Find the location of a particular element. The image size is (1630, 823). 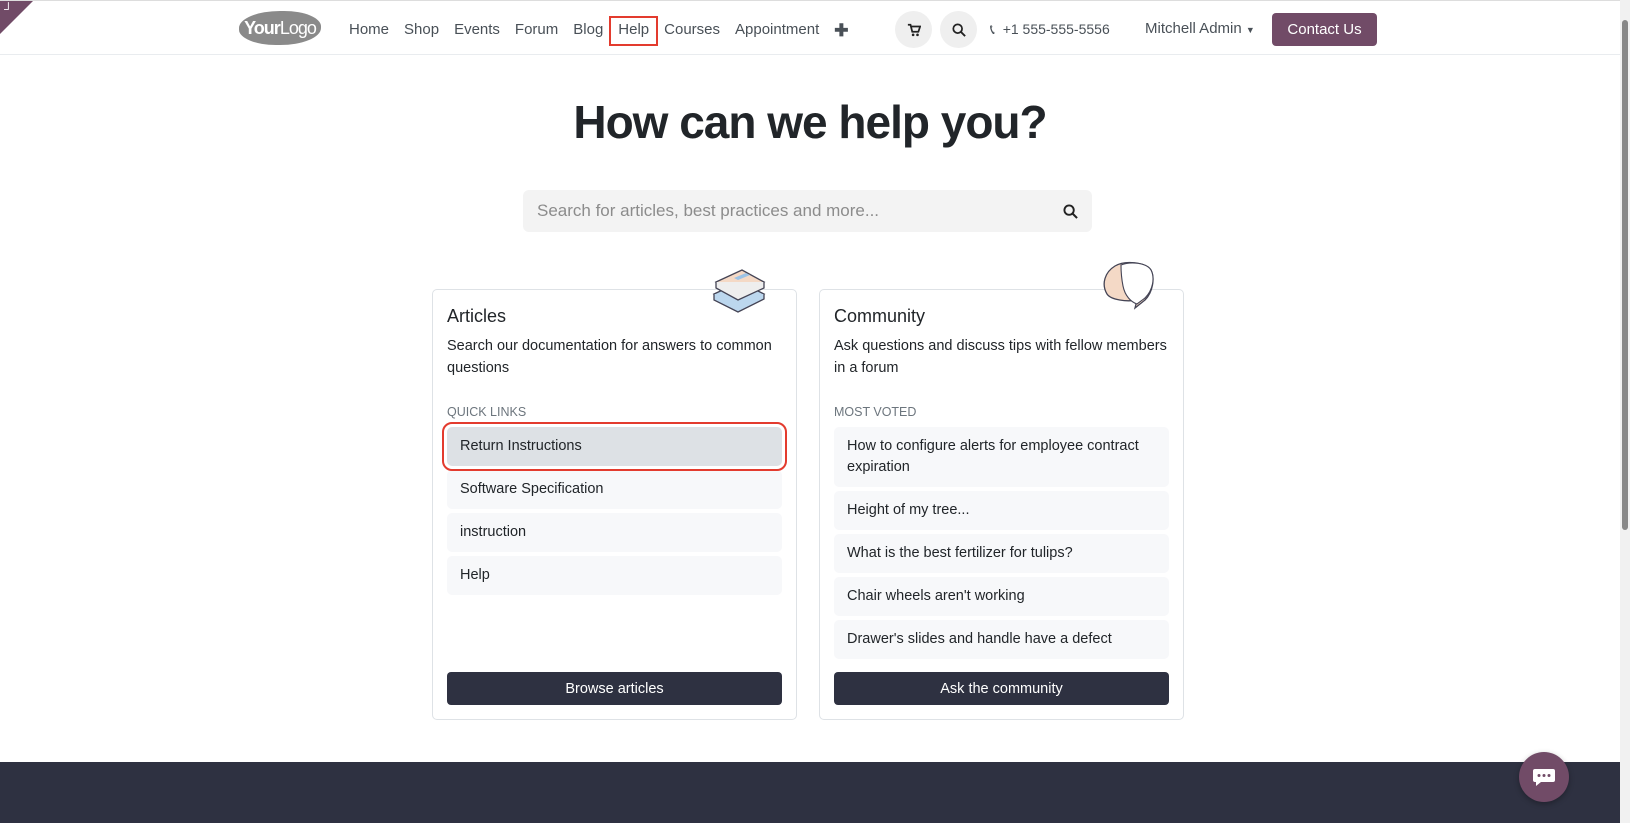

help-search-bar is located at coordinates (807, 211).